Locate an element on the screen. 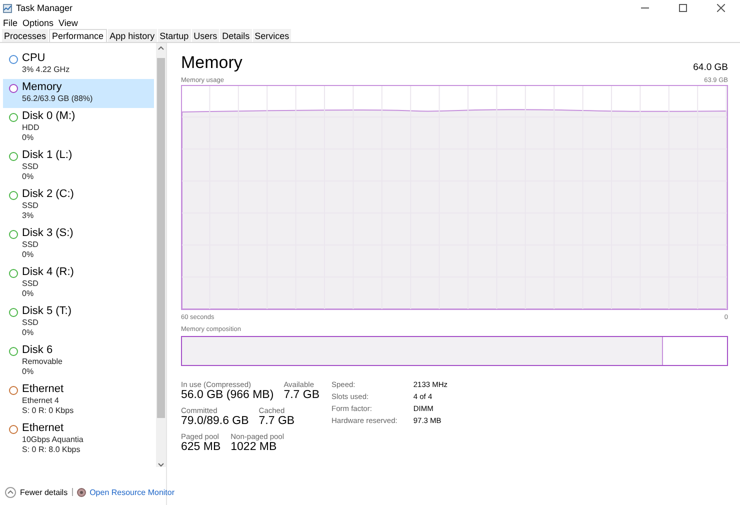  tab: Processes is located at coordinates (25, 35).